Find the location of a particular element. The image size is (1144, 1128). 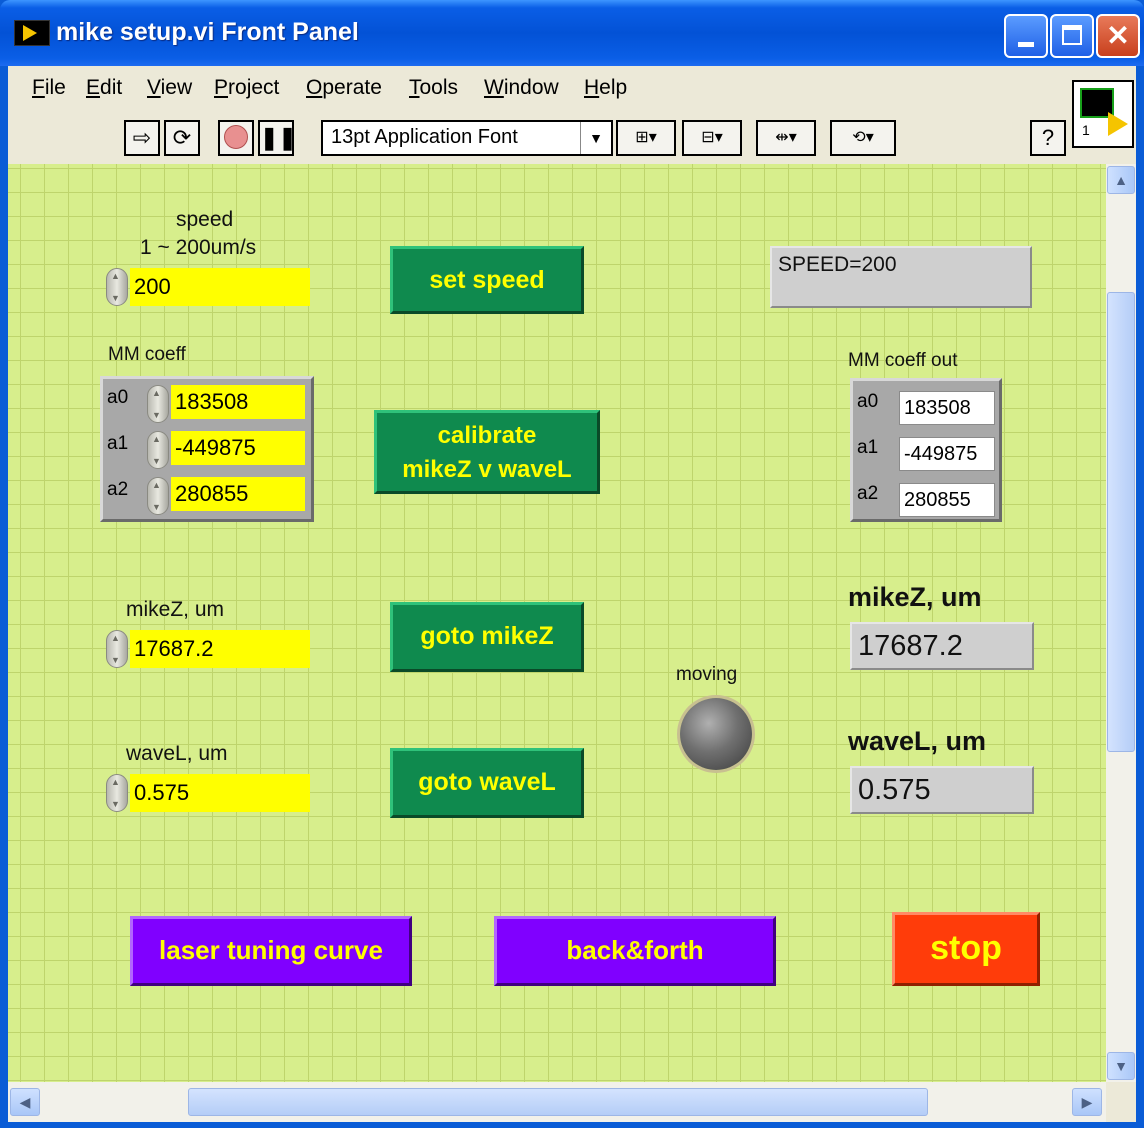

menu-window: Window is located at coordinates (521, 88).